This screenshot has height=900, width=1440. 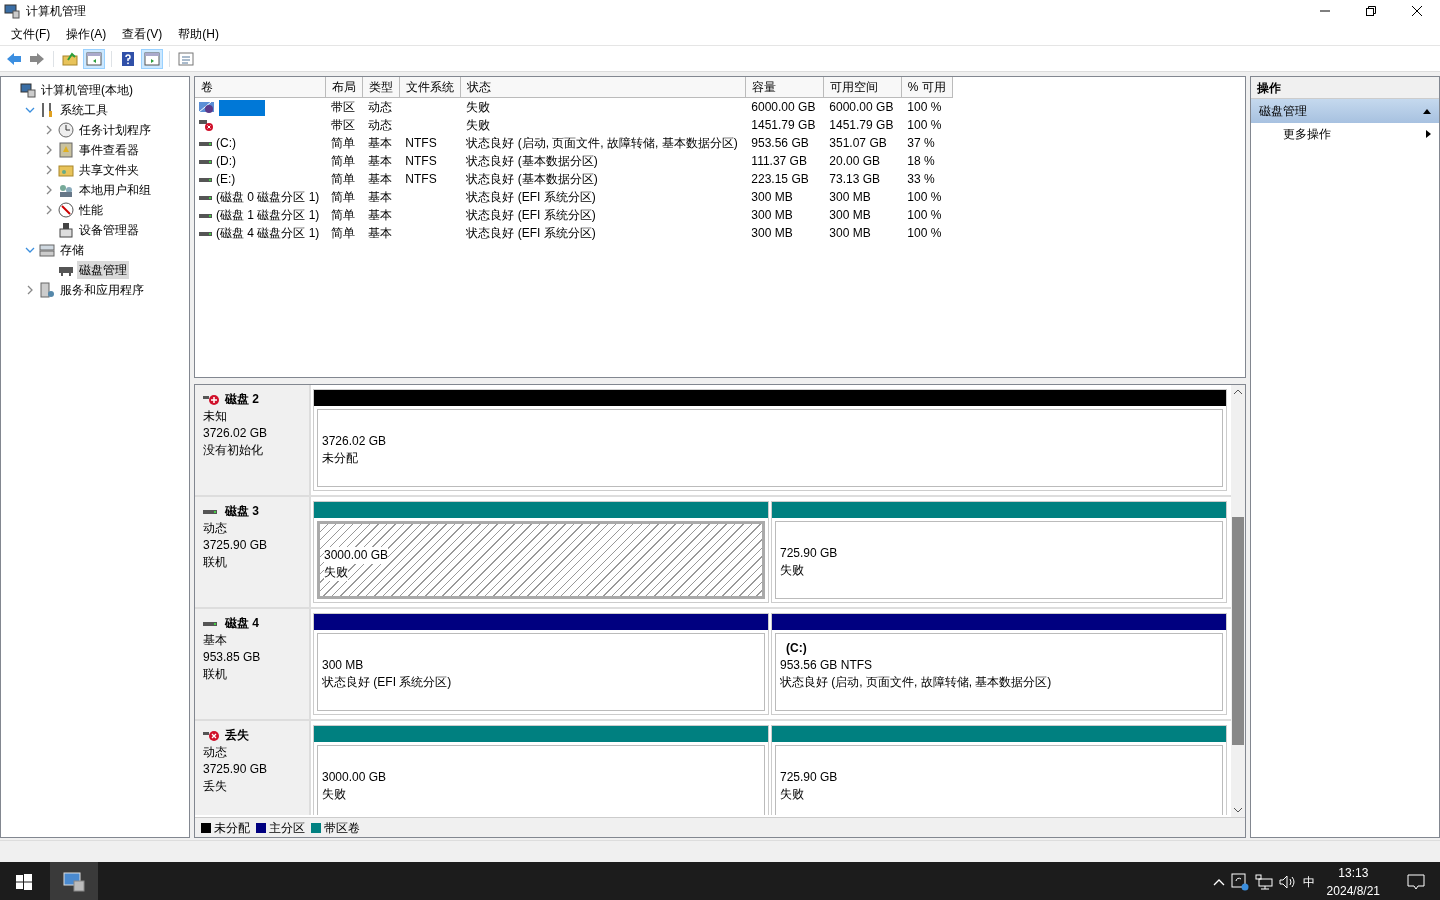 What do you see at coordinates (858, 143) in the screenshot?
I see `table-cell-text: 351.07 GB` at bounding box center [858, 143].